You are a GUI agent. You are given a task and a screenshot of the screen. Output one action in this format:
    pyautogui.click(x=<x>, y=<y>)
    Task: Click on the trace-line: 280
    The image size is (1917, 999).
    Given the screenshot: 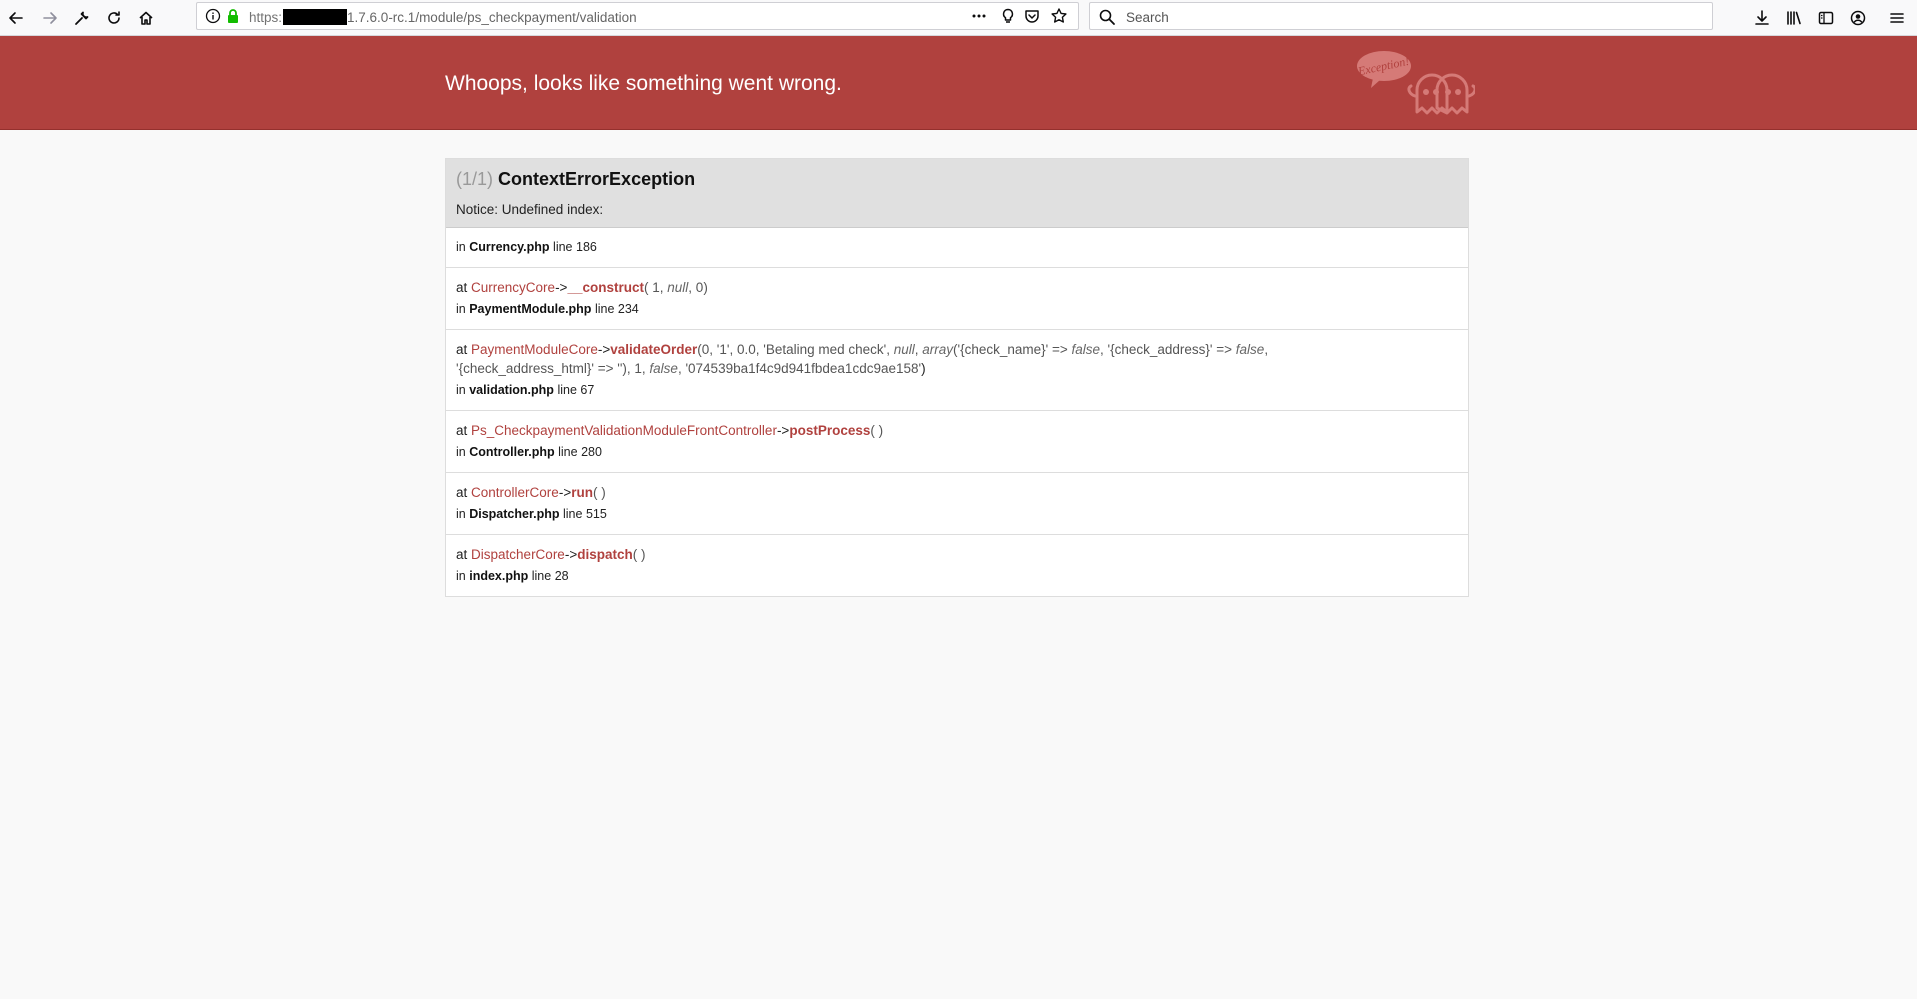 What is the action you would take?
    pyautogui.click(x=591, y=452)
    